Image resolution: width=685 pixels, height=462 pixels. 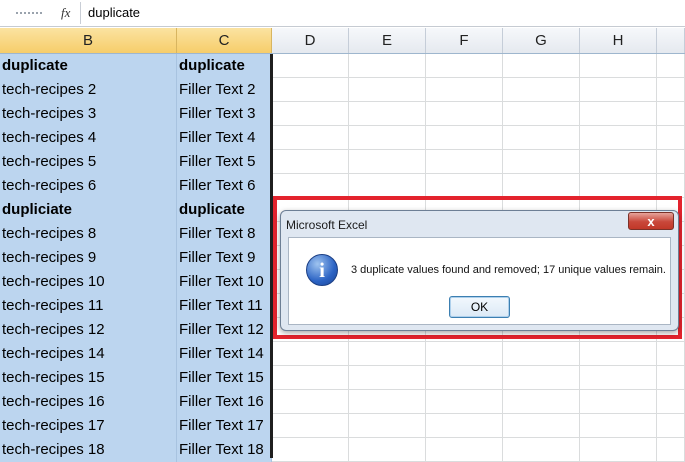 What do you see at coordinates (224, 378) in the screenshot?
I see `cell-c: Filler Text 15` at bounding box center [224, 378].